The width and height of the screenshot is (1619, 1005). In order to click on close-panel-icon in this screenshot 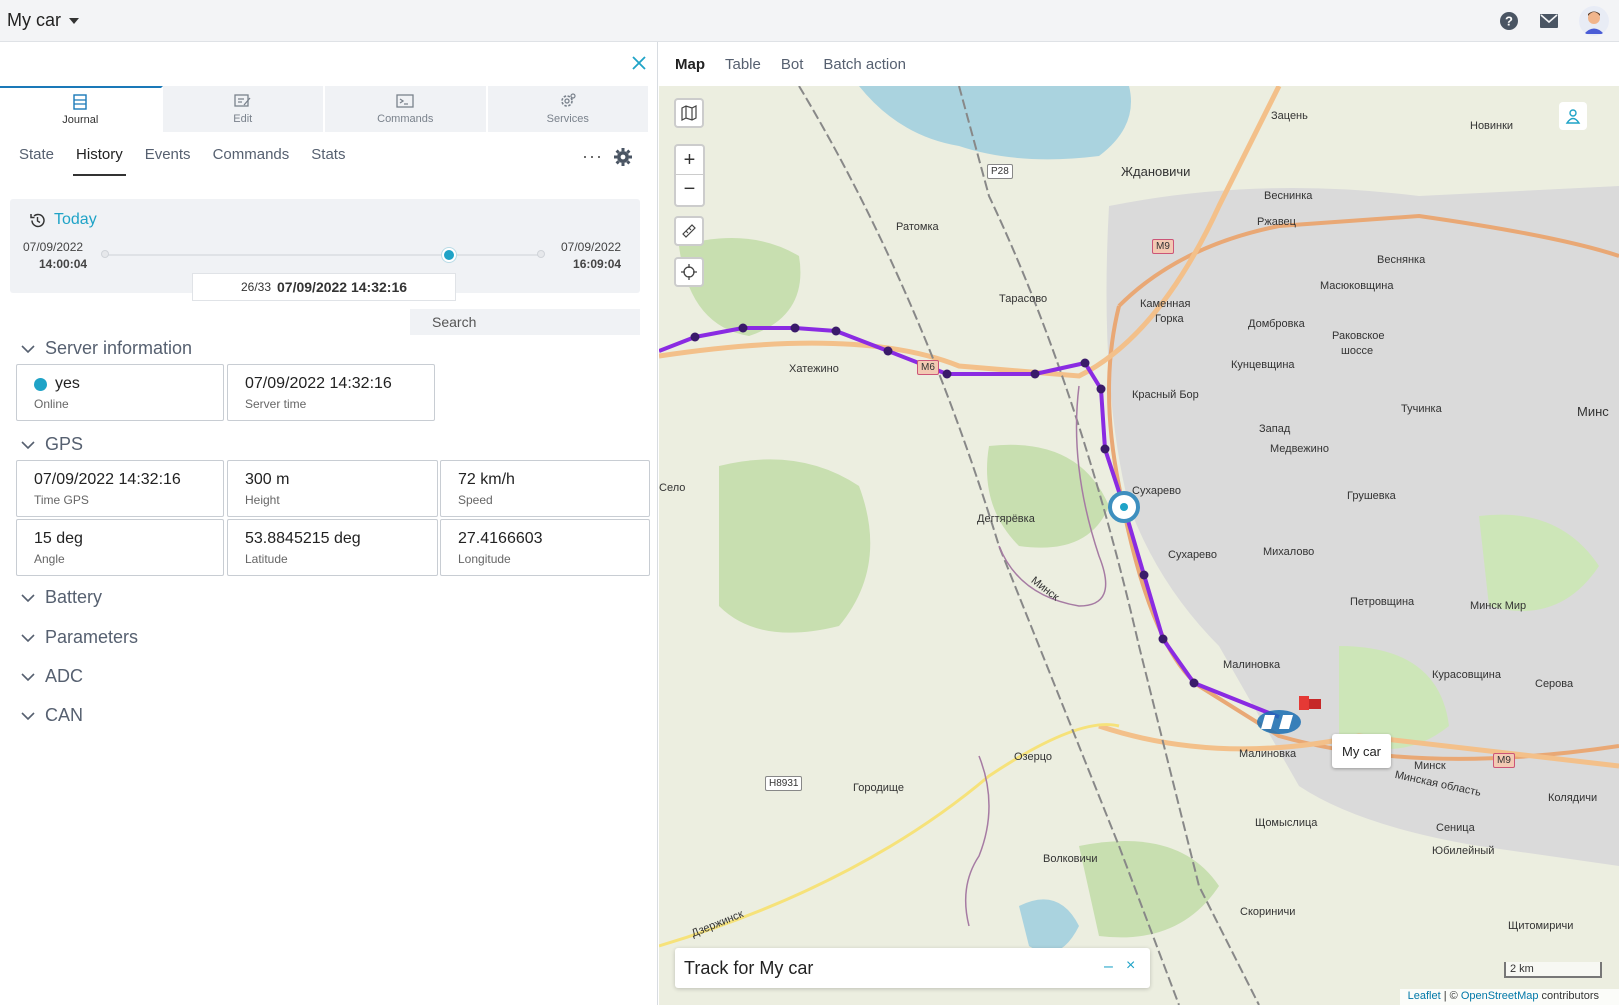, I will do `click(639, 63)`.